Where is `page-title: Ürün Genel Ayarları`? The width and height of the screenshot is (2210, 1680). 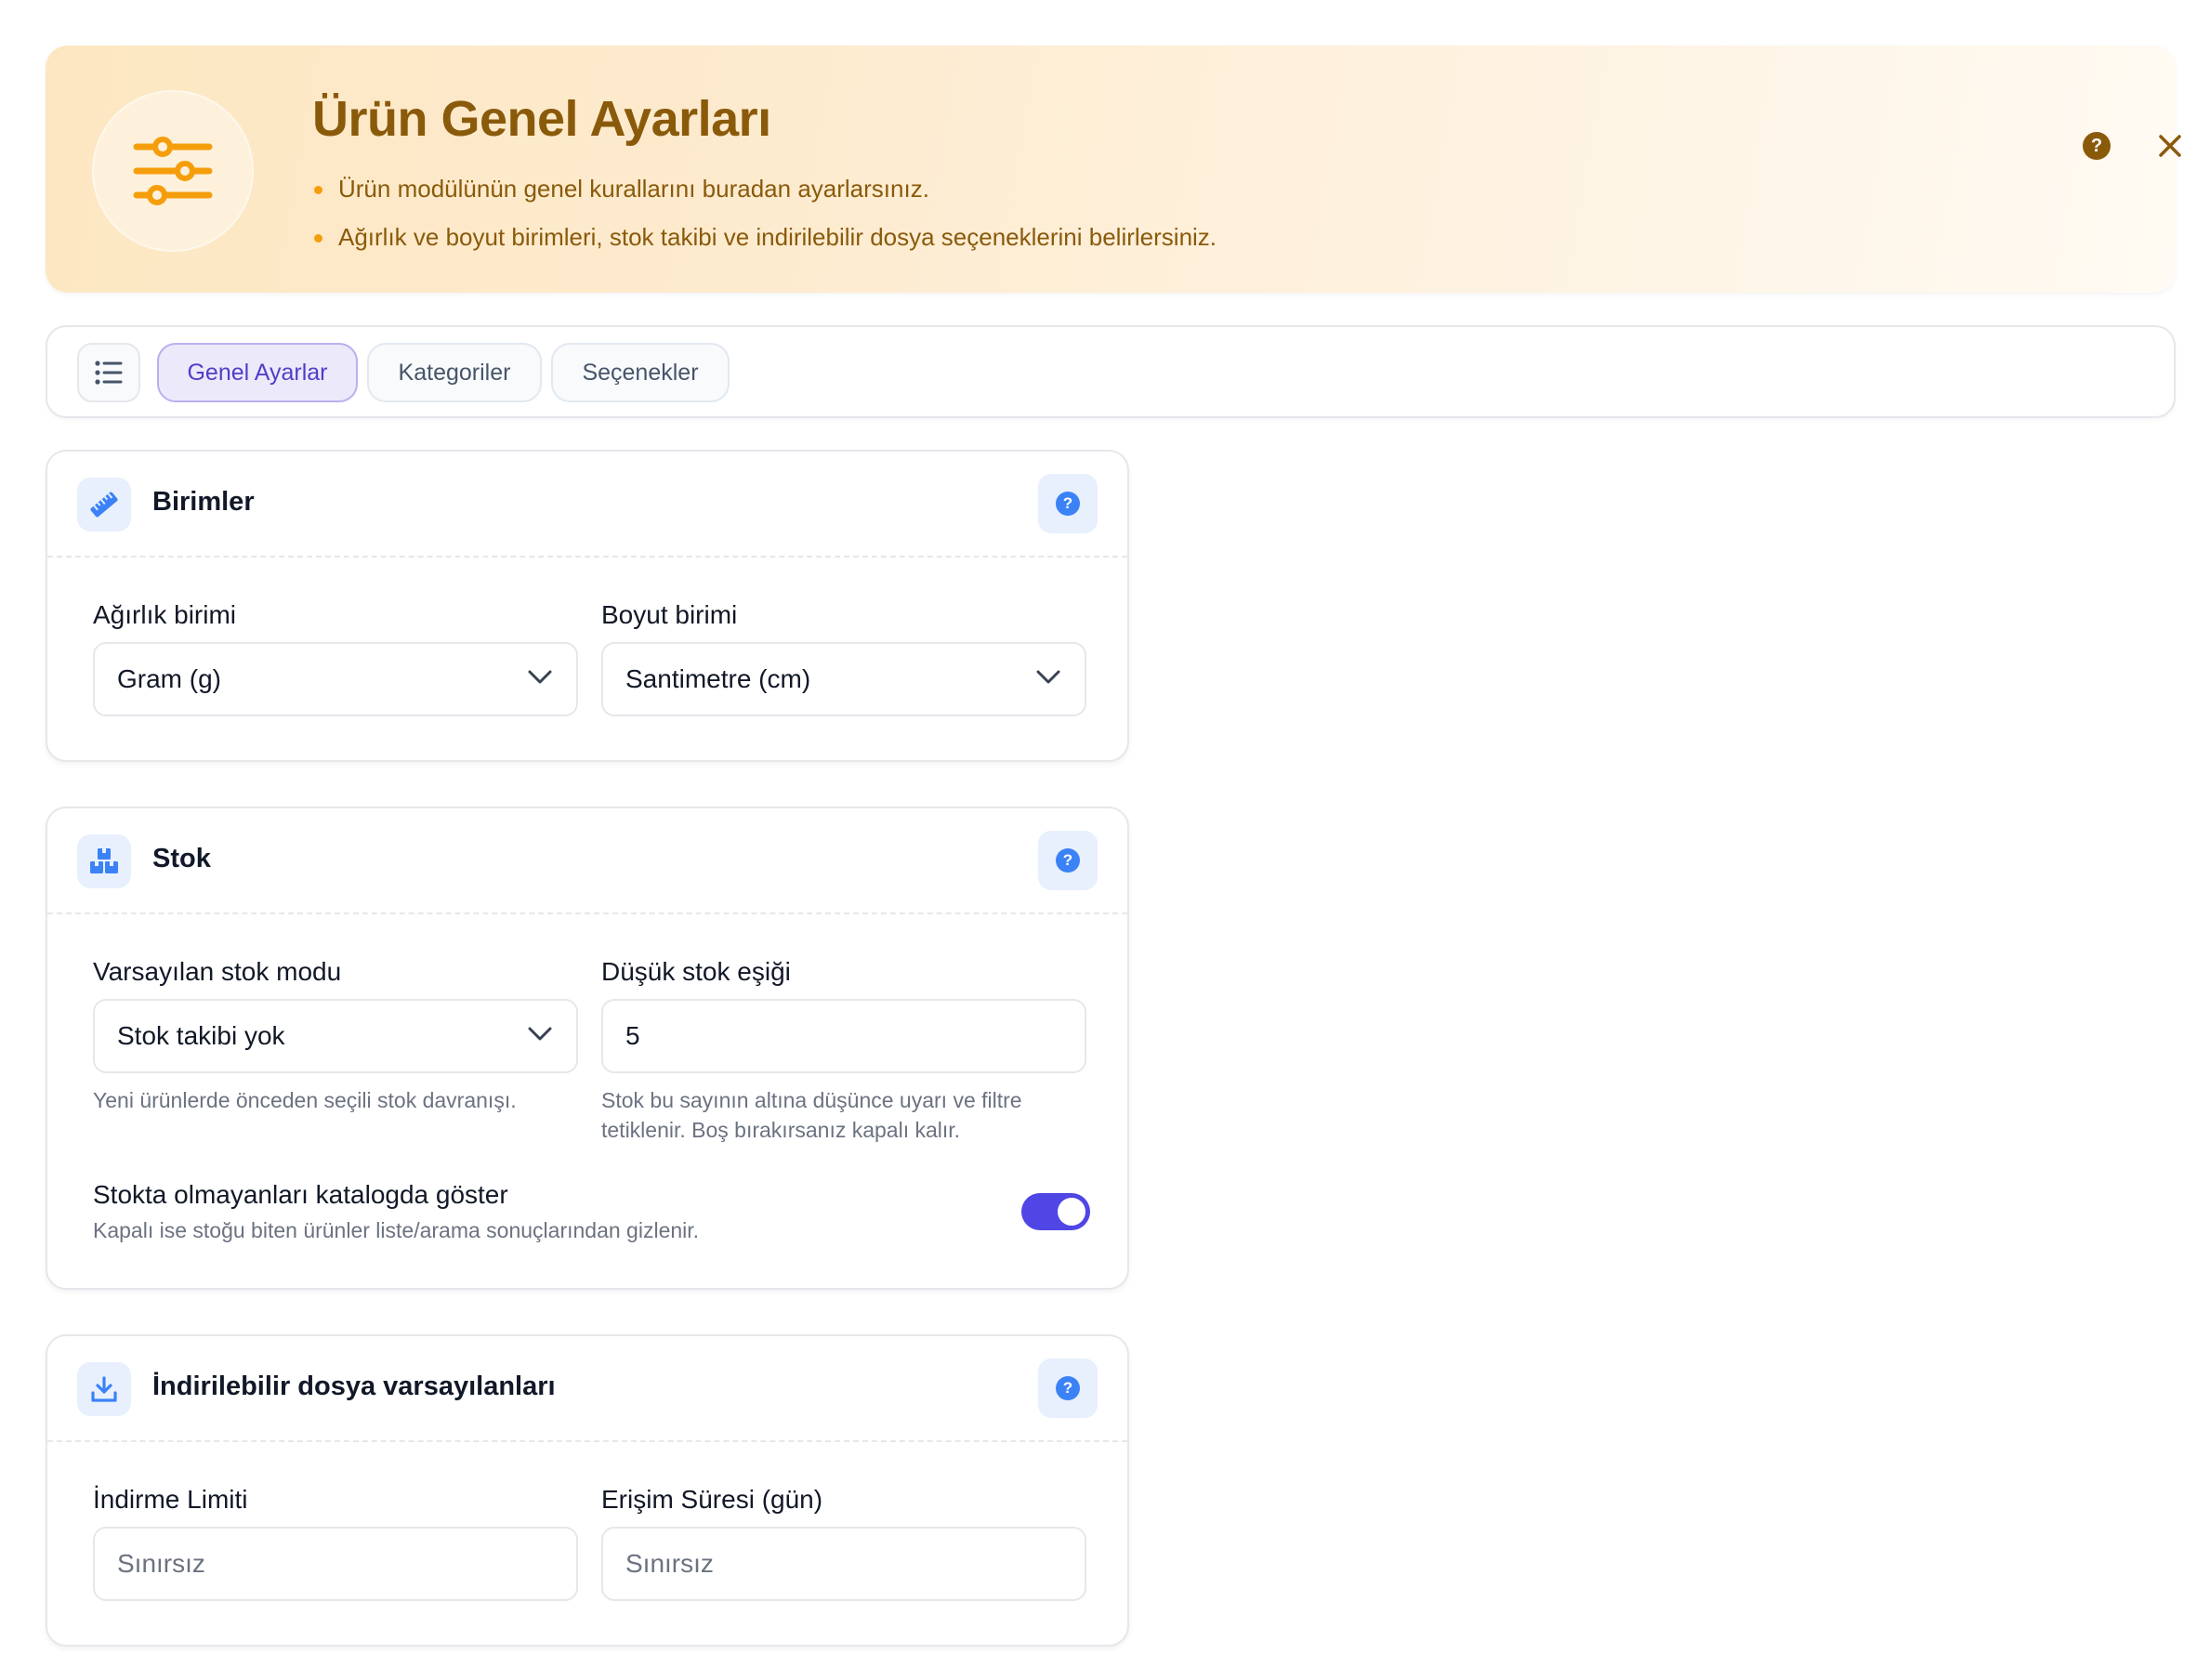 page-title: Ürün Genel Ayarları is located at coordinates (541, 119).